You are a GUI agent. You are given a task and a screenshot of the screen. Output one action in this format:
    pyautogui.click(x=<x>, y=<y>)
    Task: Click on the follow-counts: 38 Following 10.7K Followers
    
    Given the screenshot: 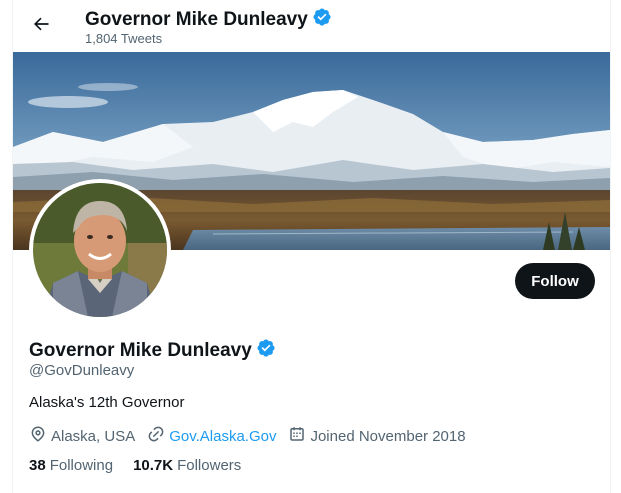 What is the action you would take?
    pyautogui.click(x=145, y=465)
    